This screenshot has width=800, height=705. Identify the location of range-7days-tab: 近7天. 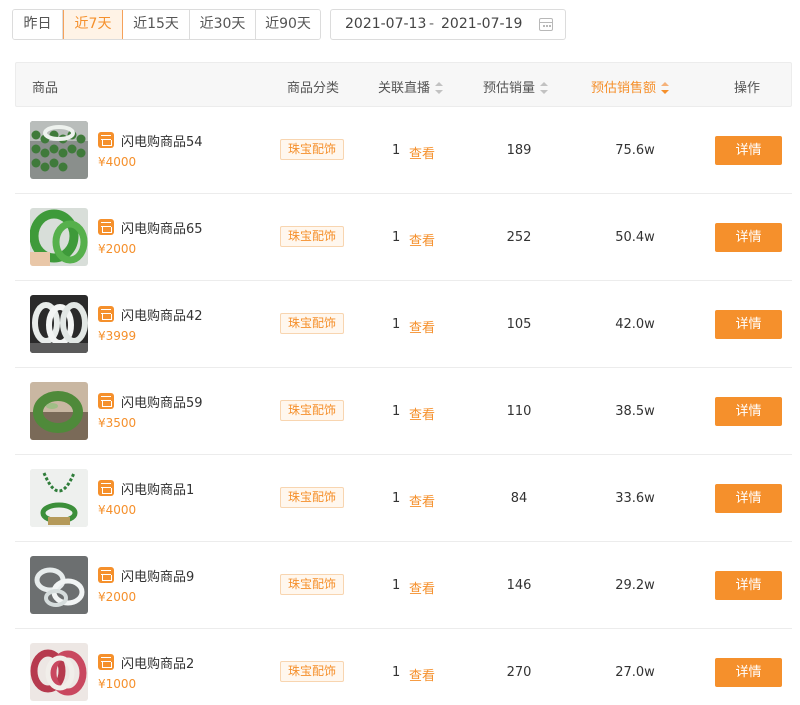
(93, 24).